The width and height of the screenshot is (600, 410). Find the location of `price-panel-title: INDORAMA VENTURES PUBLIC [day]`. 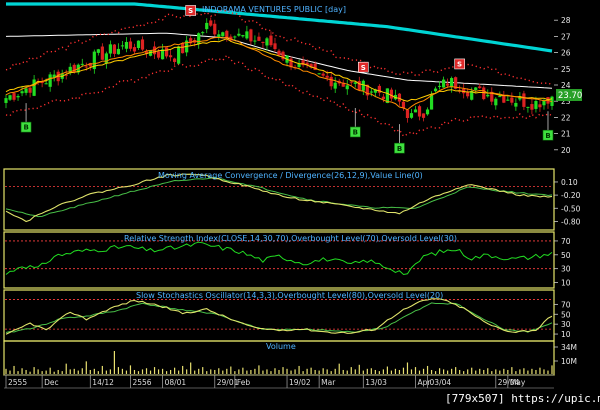

price-panel-title: INDORAMA VENTURES PUBLIC [day] is located at coordinates (274, 9).